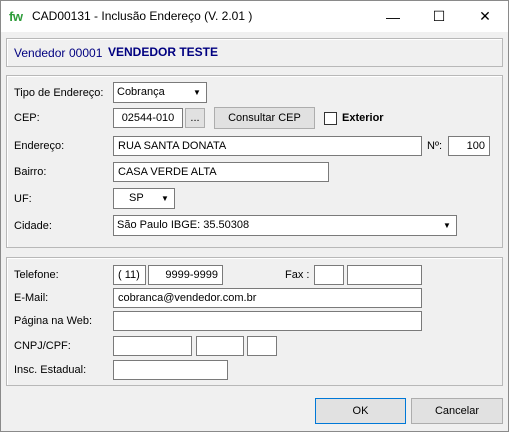 Image resolution: width=509 pixels, height=432 pixels. What do you see at coordinates (53, 321) in the screenshot?
I see `web-label: Página na Web:` at bounding box center [53, 321].